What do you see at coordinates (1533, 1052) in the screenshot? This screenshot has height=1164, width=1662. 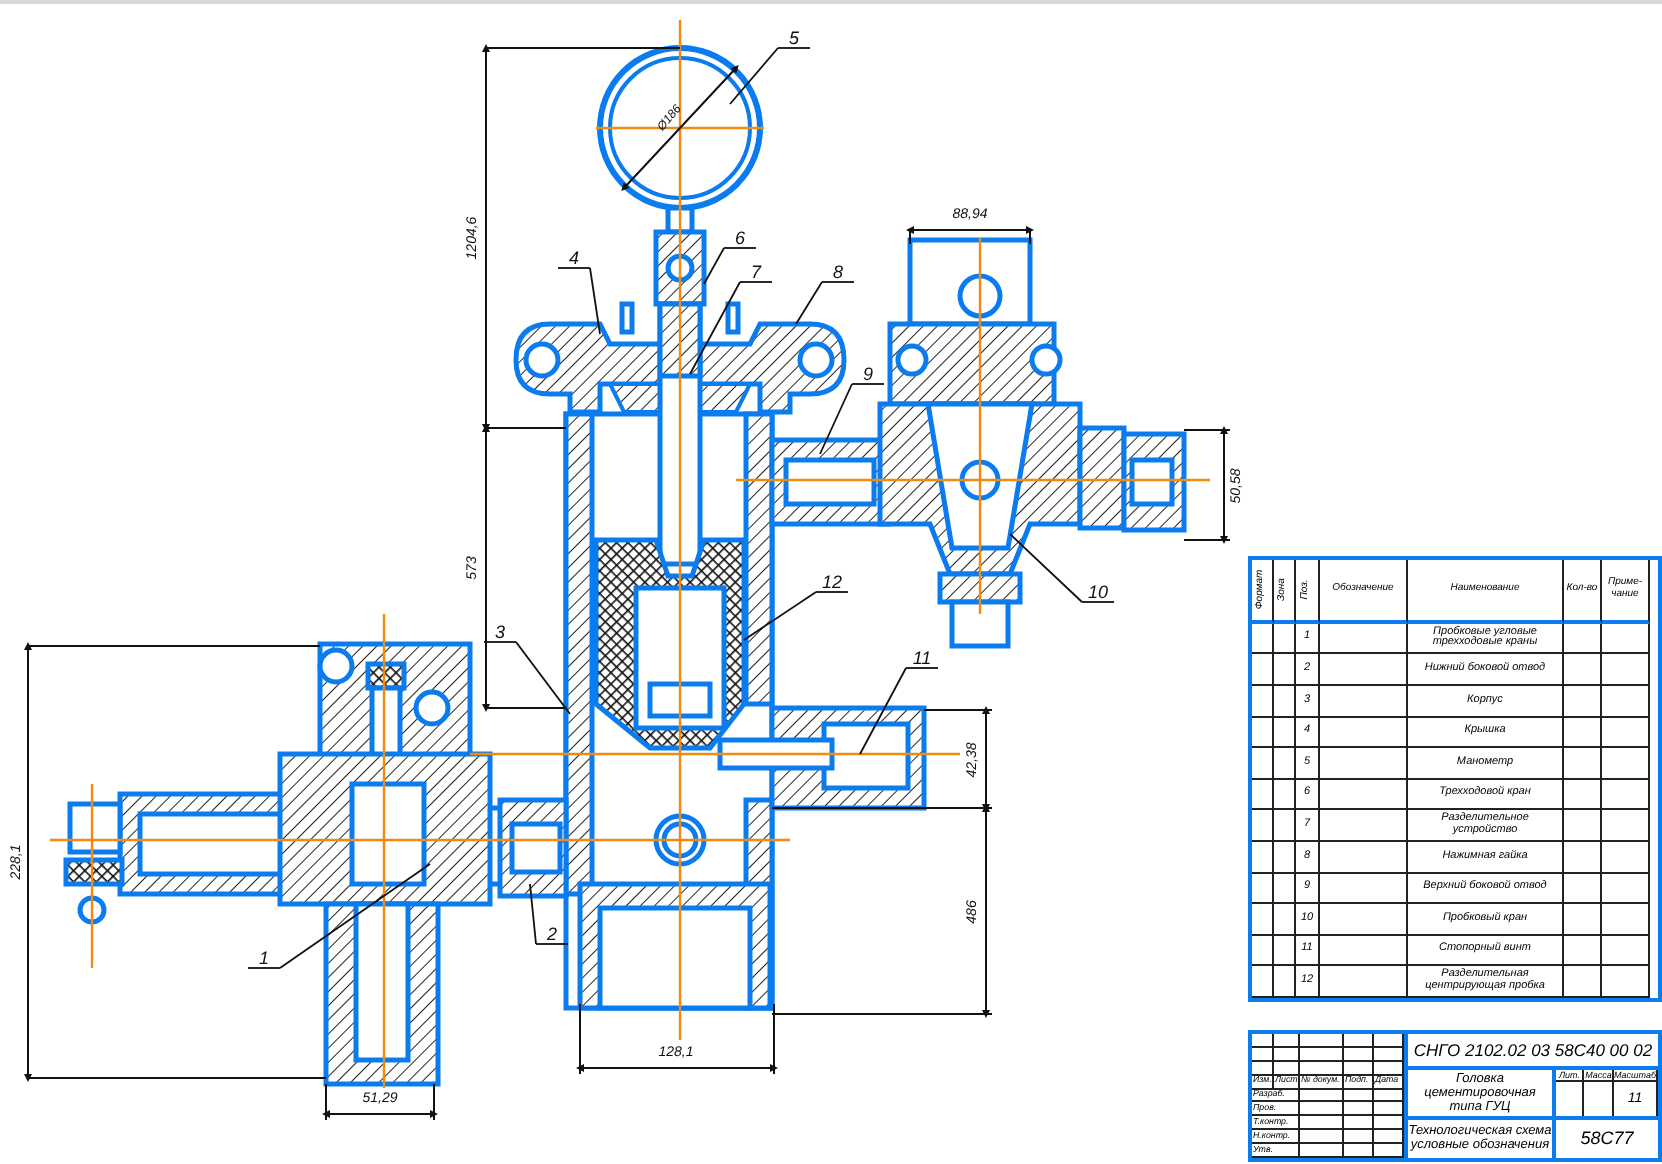 I see `document-code: СНГО 2102.02 03 58С40 00 02` at bounding box center [1533, 1052].